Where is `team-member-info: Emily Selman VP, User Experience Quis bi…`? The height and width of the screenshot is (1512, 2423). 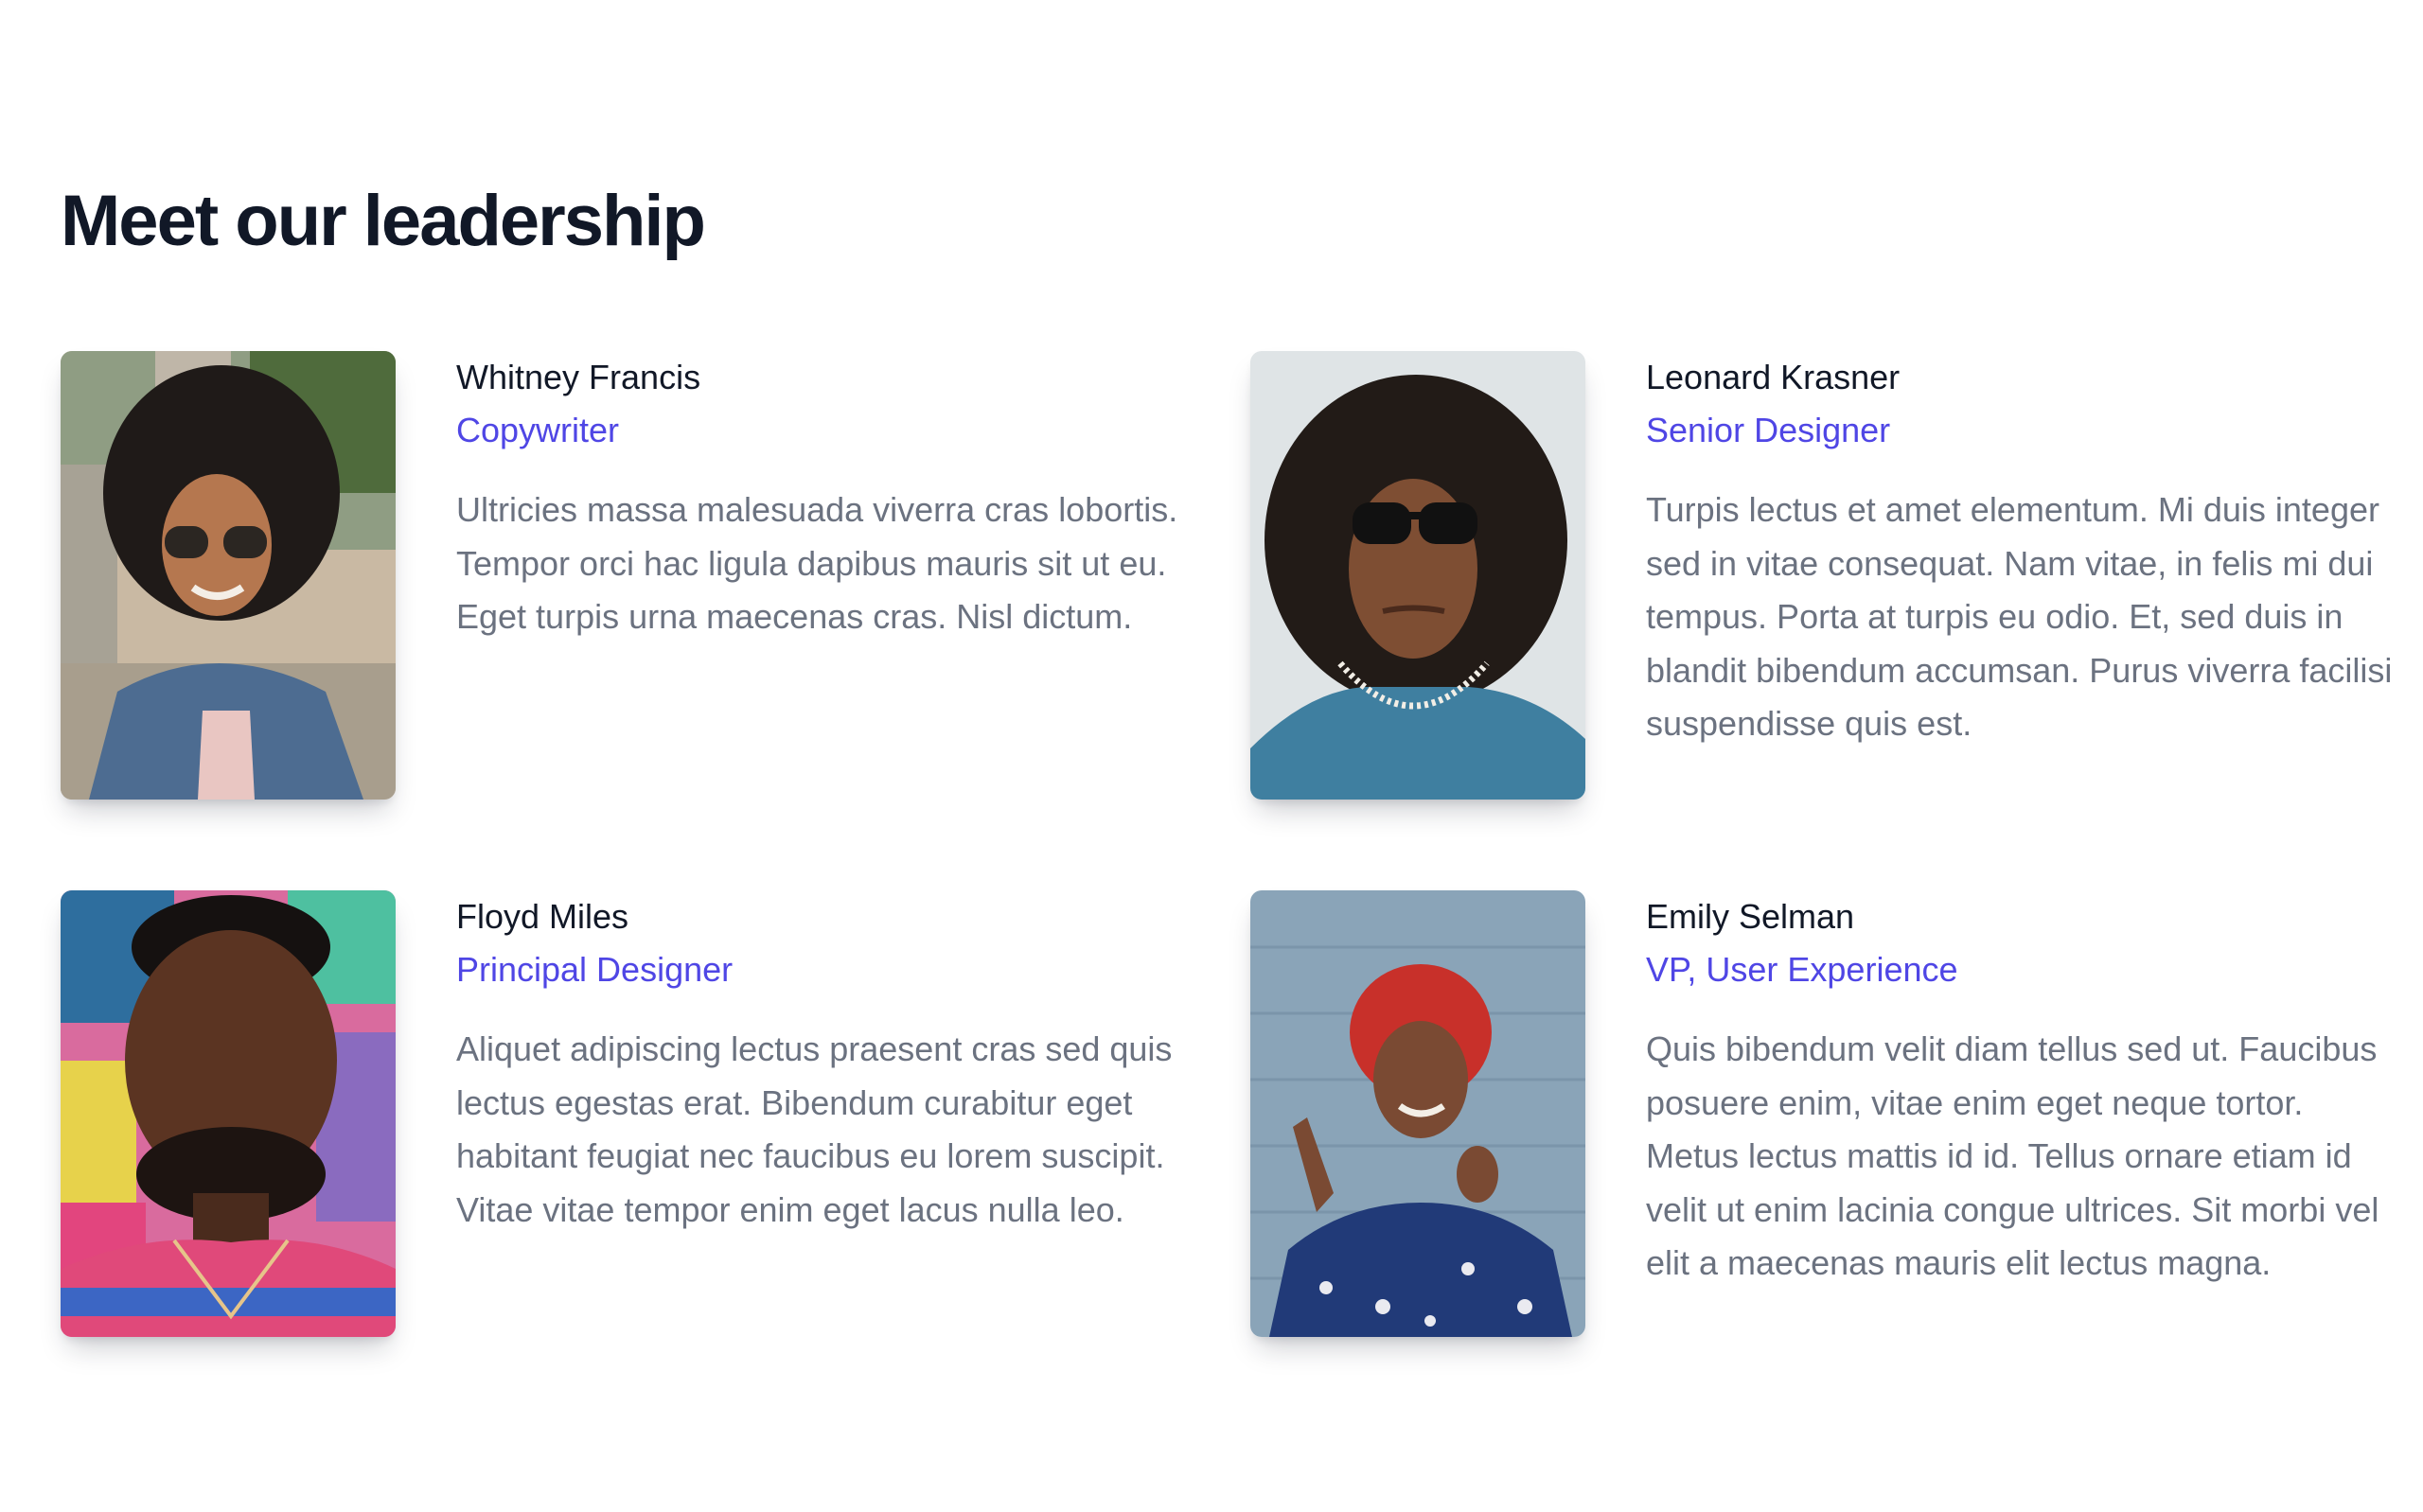 team-member-info: Emily Selman VP, User Experience Quis bi… is located at coordinates (2024, 1090).